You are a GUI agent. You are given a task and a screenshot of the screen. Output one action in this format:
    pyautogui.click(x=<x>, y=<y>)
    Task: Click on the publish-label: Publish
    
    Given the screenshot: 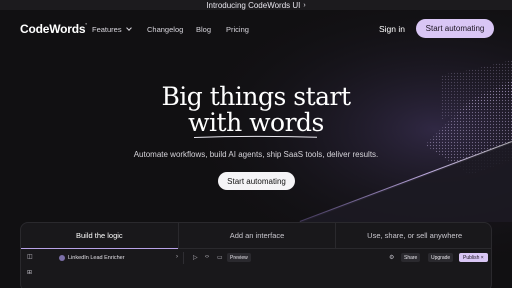 What is the action you would take?
    pyautogui.click(x=471, y=257)
    